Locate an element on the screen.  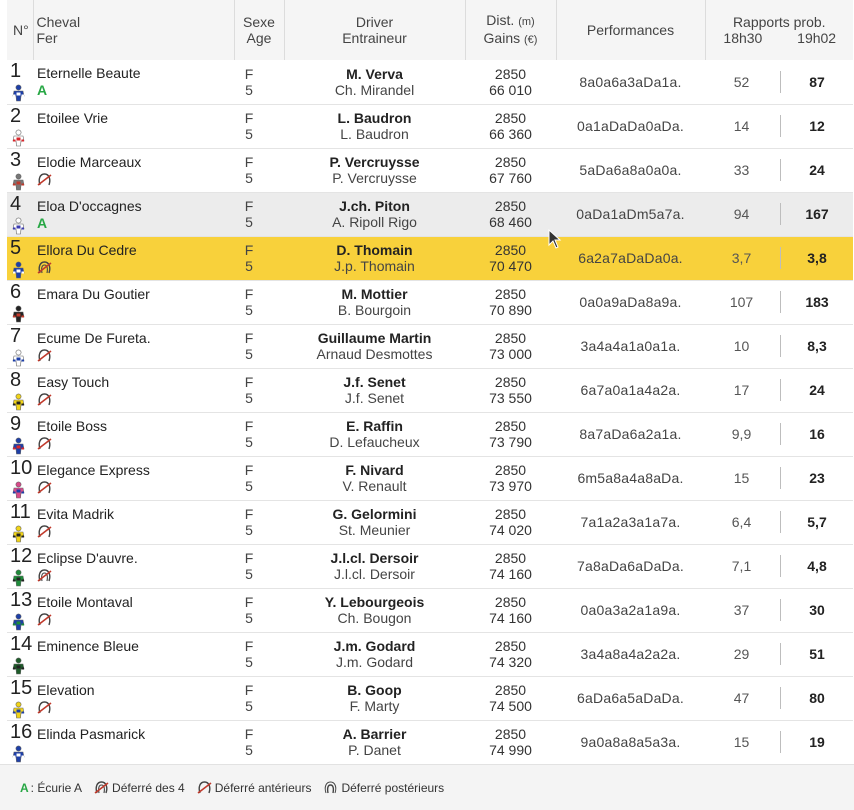
horse-name-link: Easy Touch is located at coordinates (135, 382).